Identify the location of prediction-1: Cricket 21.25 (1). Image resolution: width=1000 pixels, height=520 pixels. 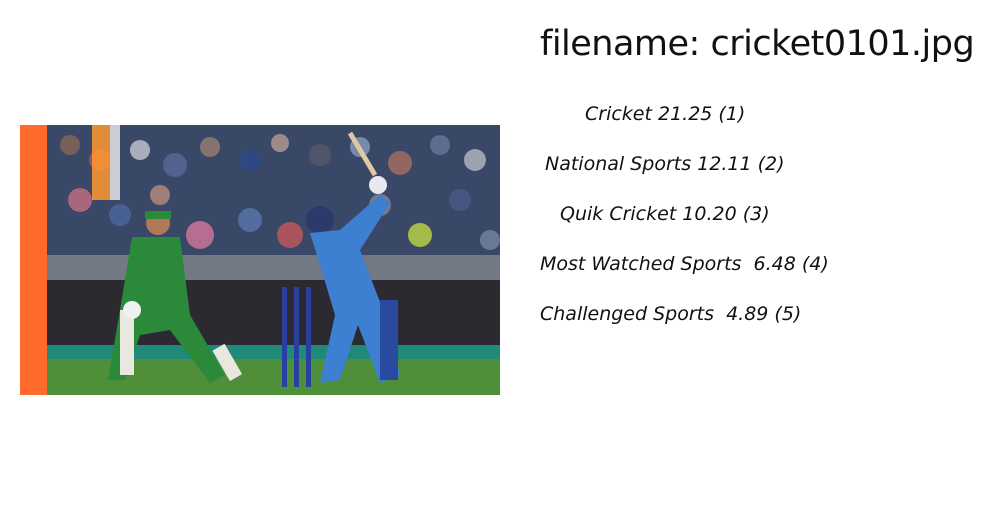
(665, 114).